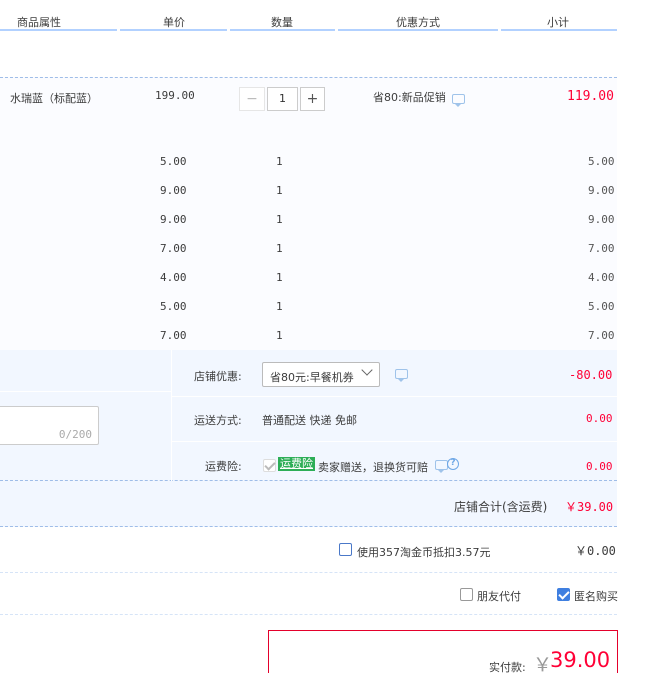 The image size is (663, 673). Describe the element at coordinates (601, 277) in the screenshot. I see `subitem-subtotal: 4.00` at that location.